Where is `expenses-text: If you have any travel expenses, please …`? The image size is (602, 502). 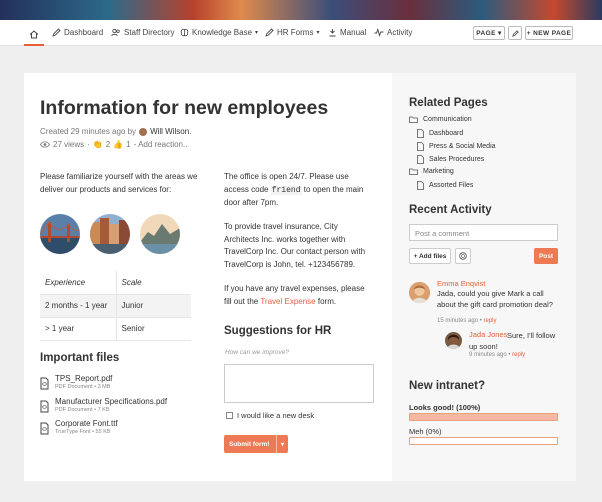
expenses-text: If you have any travel expenses, please … is located at coordinates (299, 295).